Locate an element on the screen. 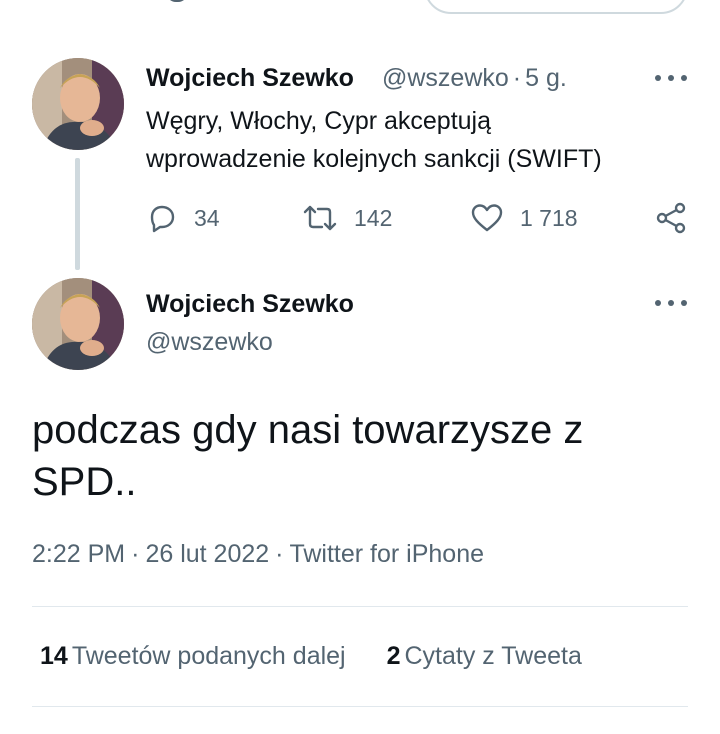  tweet-meta: 2:22 PM · 26 lut 2022 · Twitter for iPhone is located at coordinates (258, 554).